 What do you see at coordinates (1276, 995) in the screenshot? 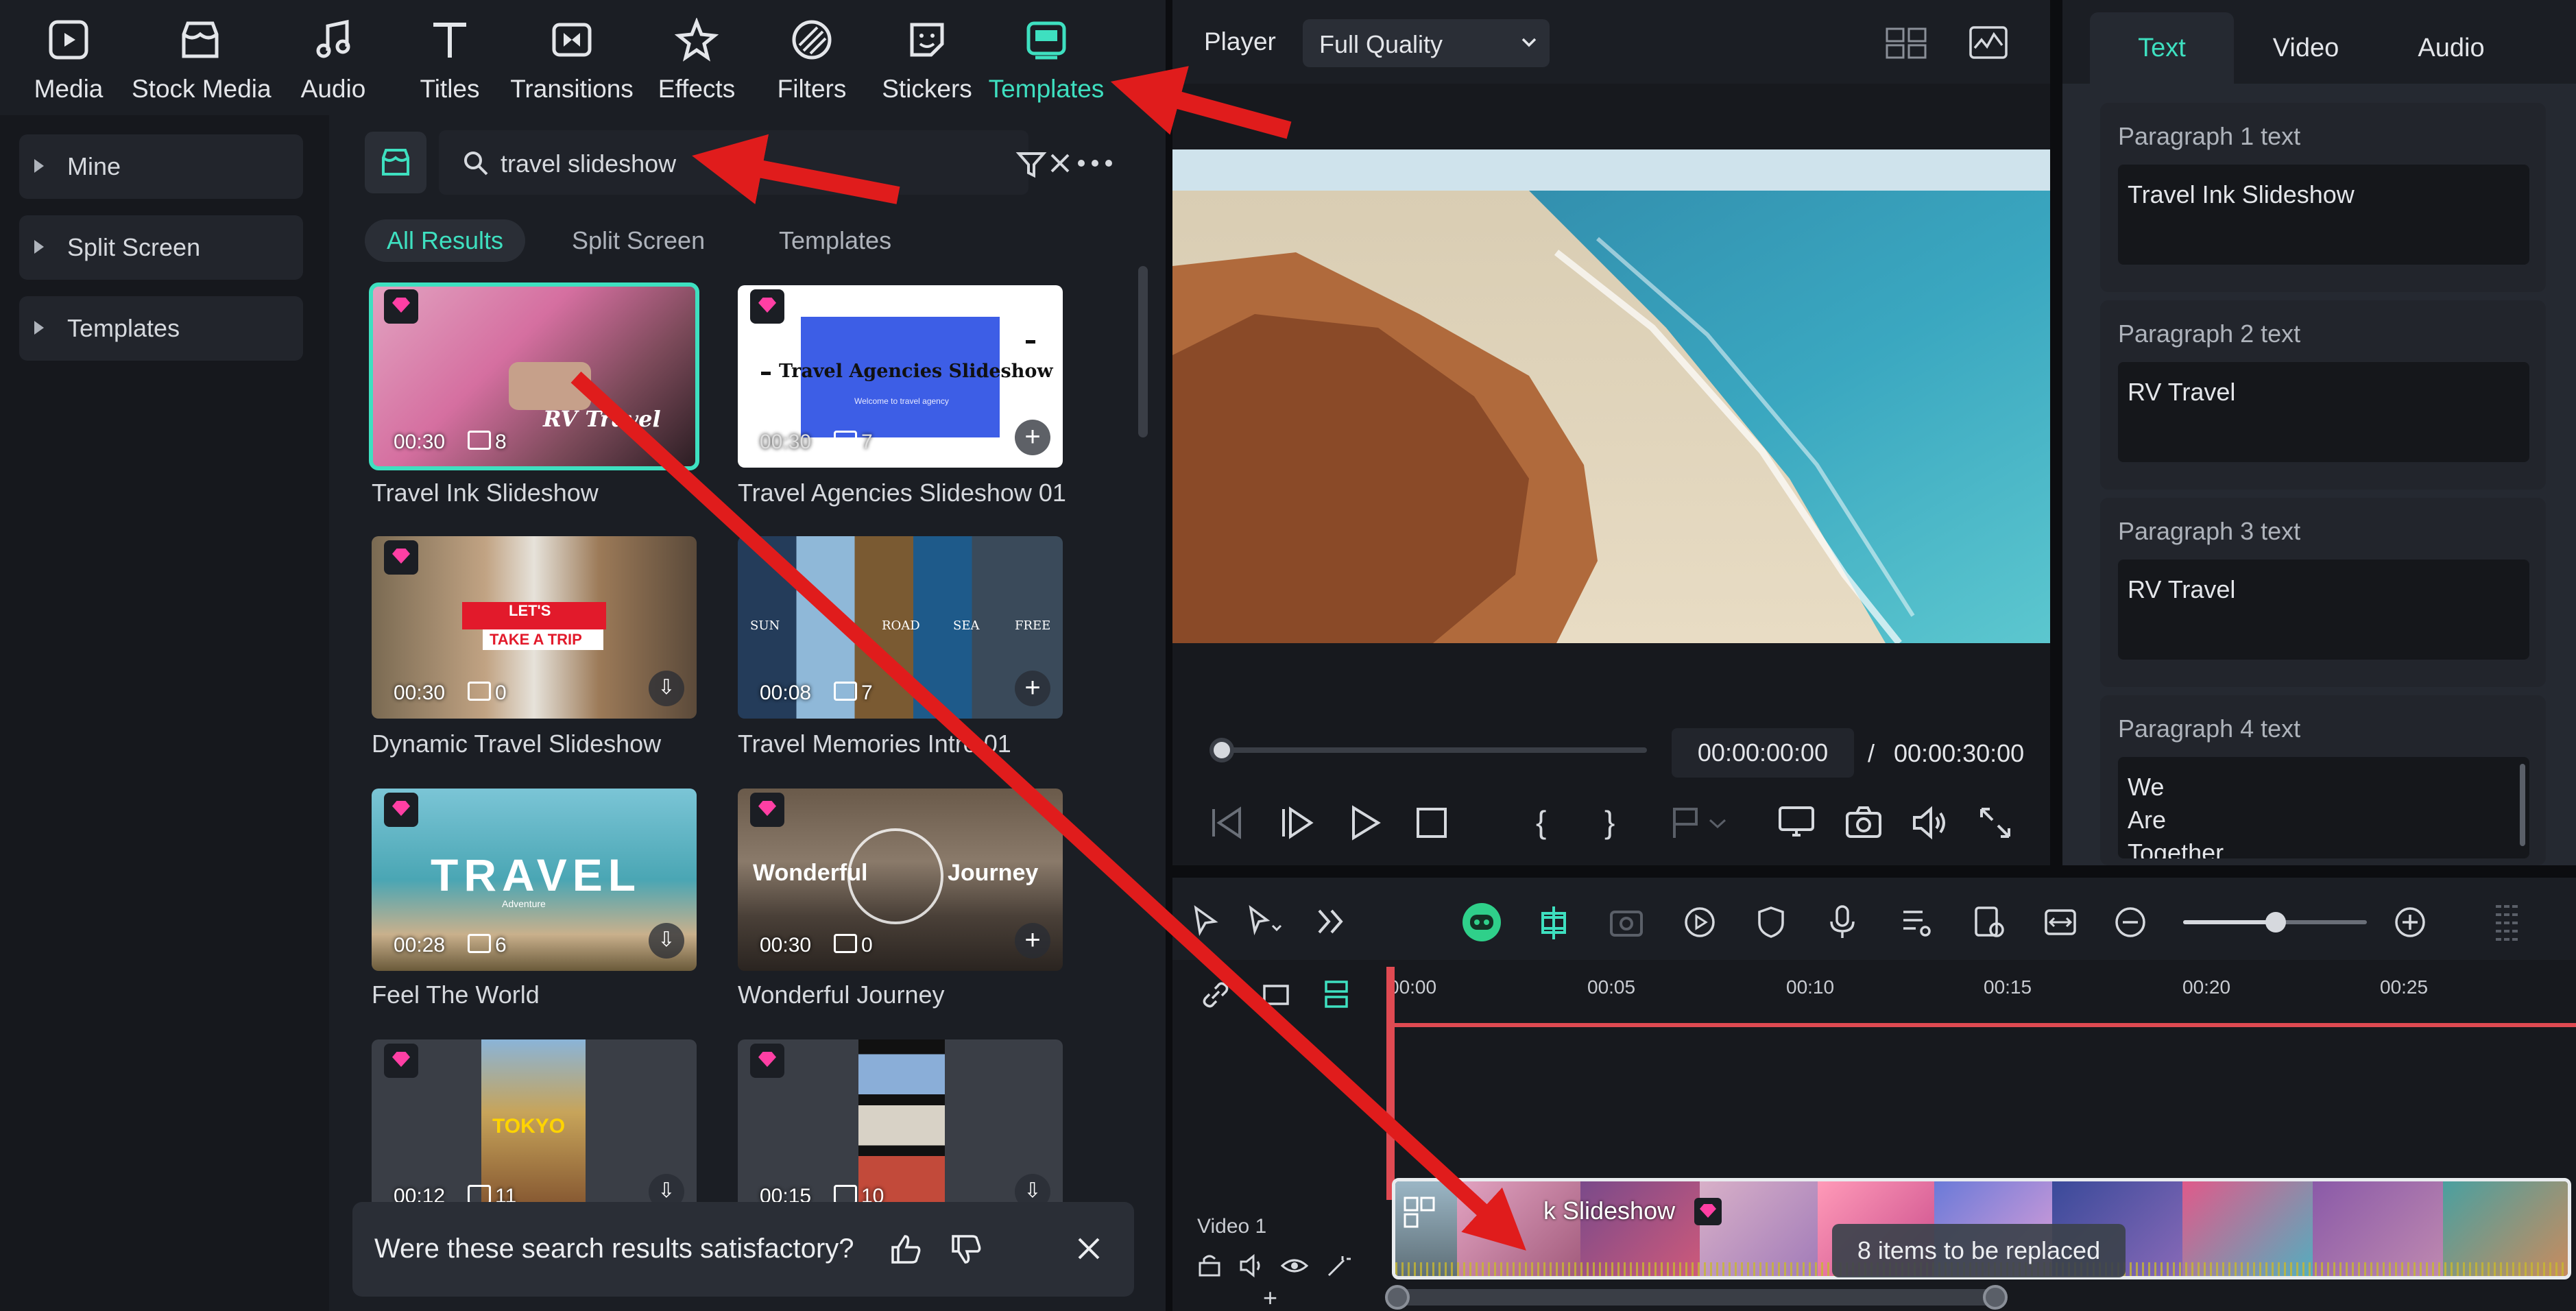
I see `add-track-icon` at bounding box center [1276, 995].